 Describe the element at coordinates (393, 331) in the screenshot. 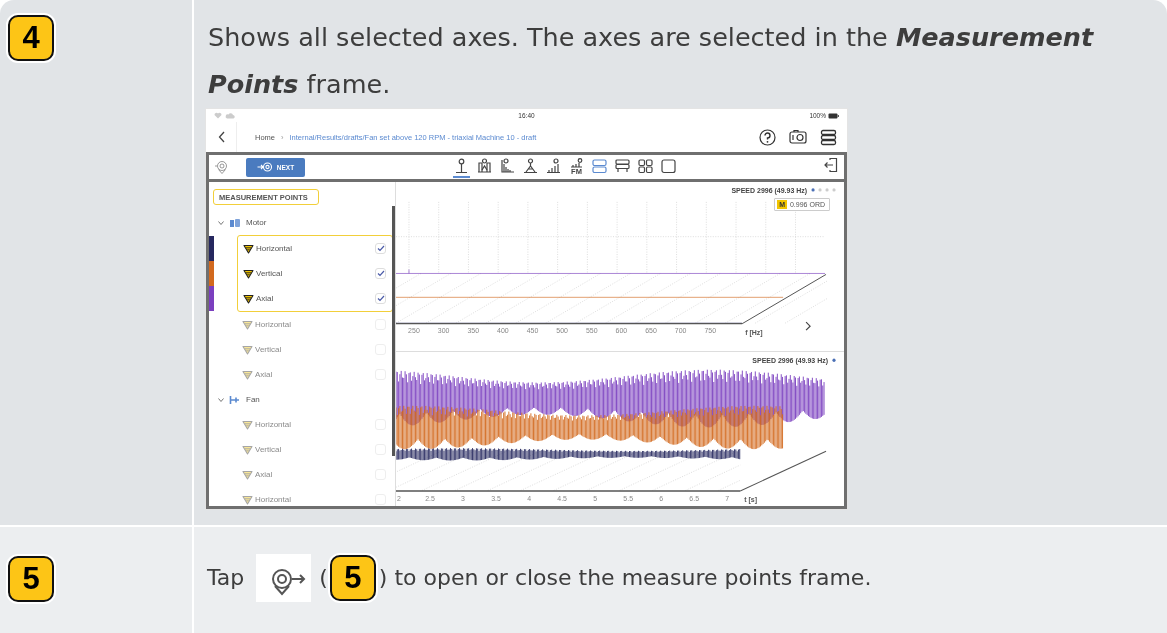

I see `scrollbar` at that location.